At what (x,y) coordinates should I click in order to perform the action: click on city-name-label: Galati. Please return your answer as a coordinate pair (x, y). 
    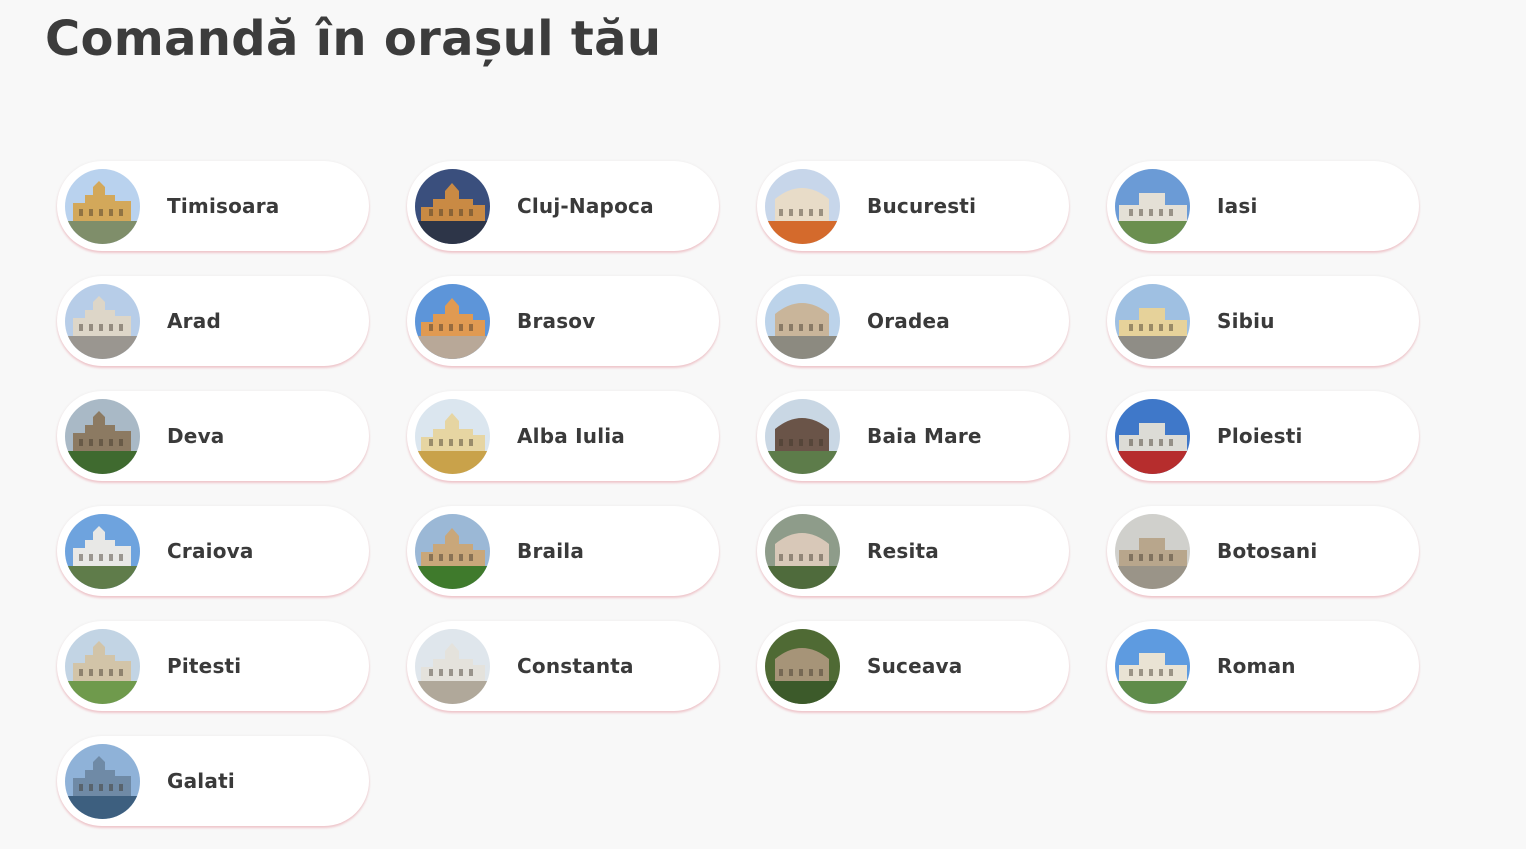
    Looking at the image, I should click on (201, 781).